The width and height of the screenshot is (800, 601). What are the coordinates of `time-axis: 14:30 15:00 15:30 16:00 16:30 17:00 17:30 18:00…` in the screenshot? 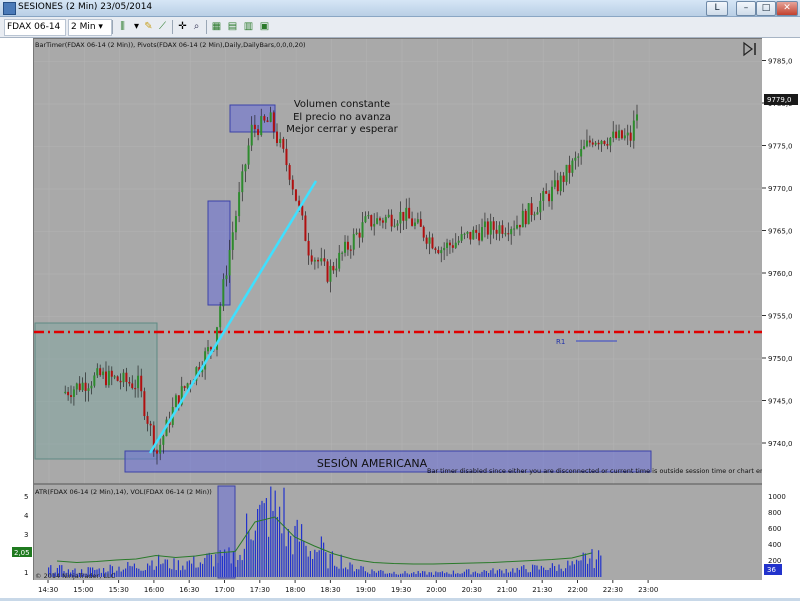 It's located at (400, 589).